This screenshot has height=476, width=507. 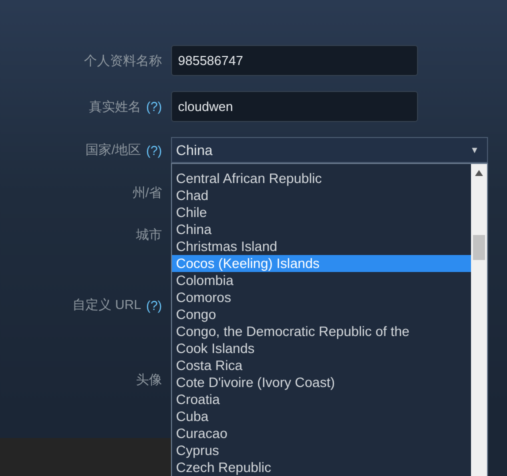 What do you see at coordinates (321, 416) in the screenshot?
I see `dropdown-option: Cuba` at bounding box center [321, 416].